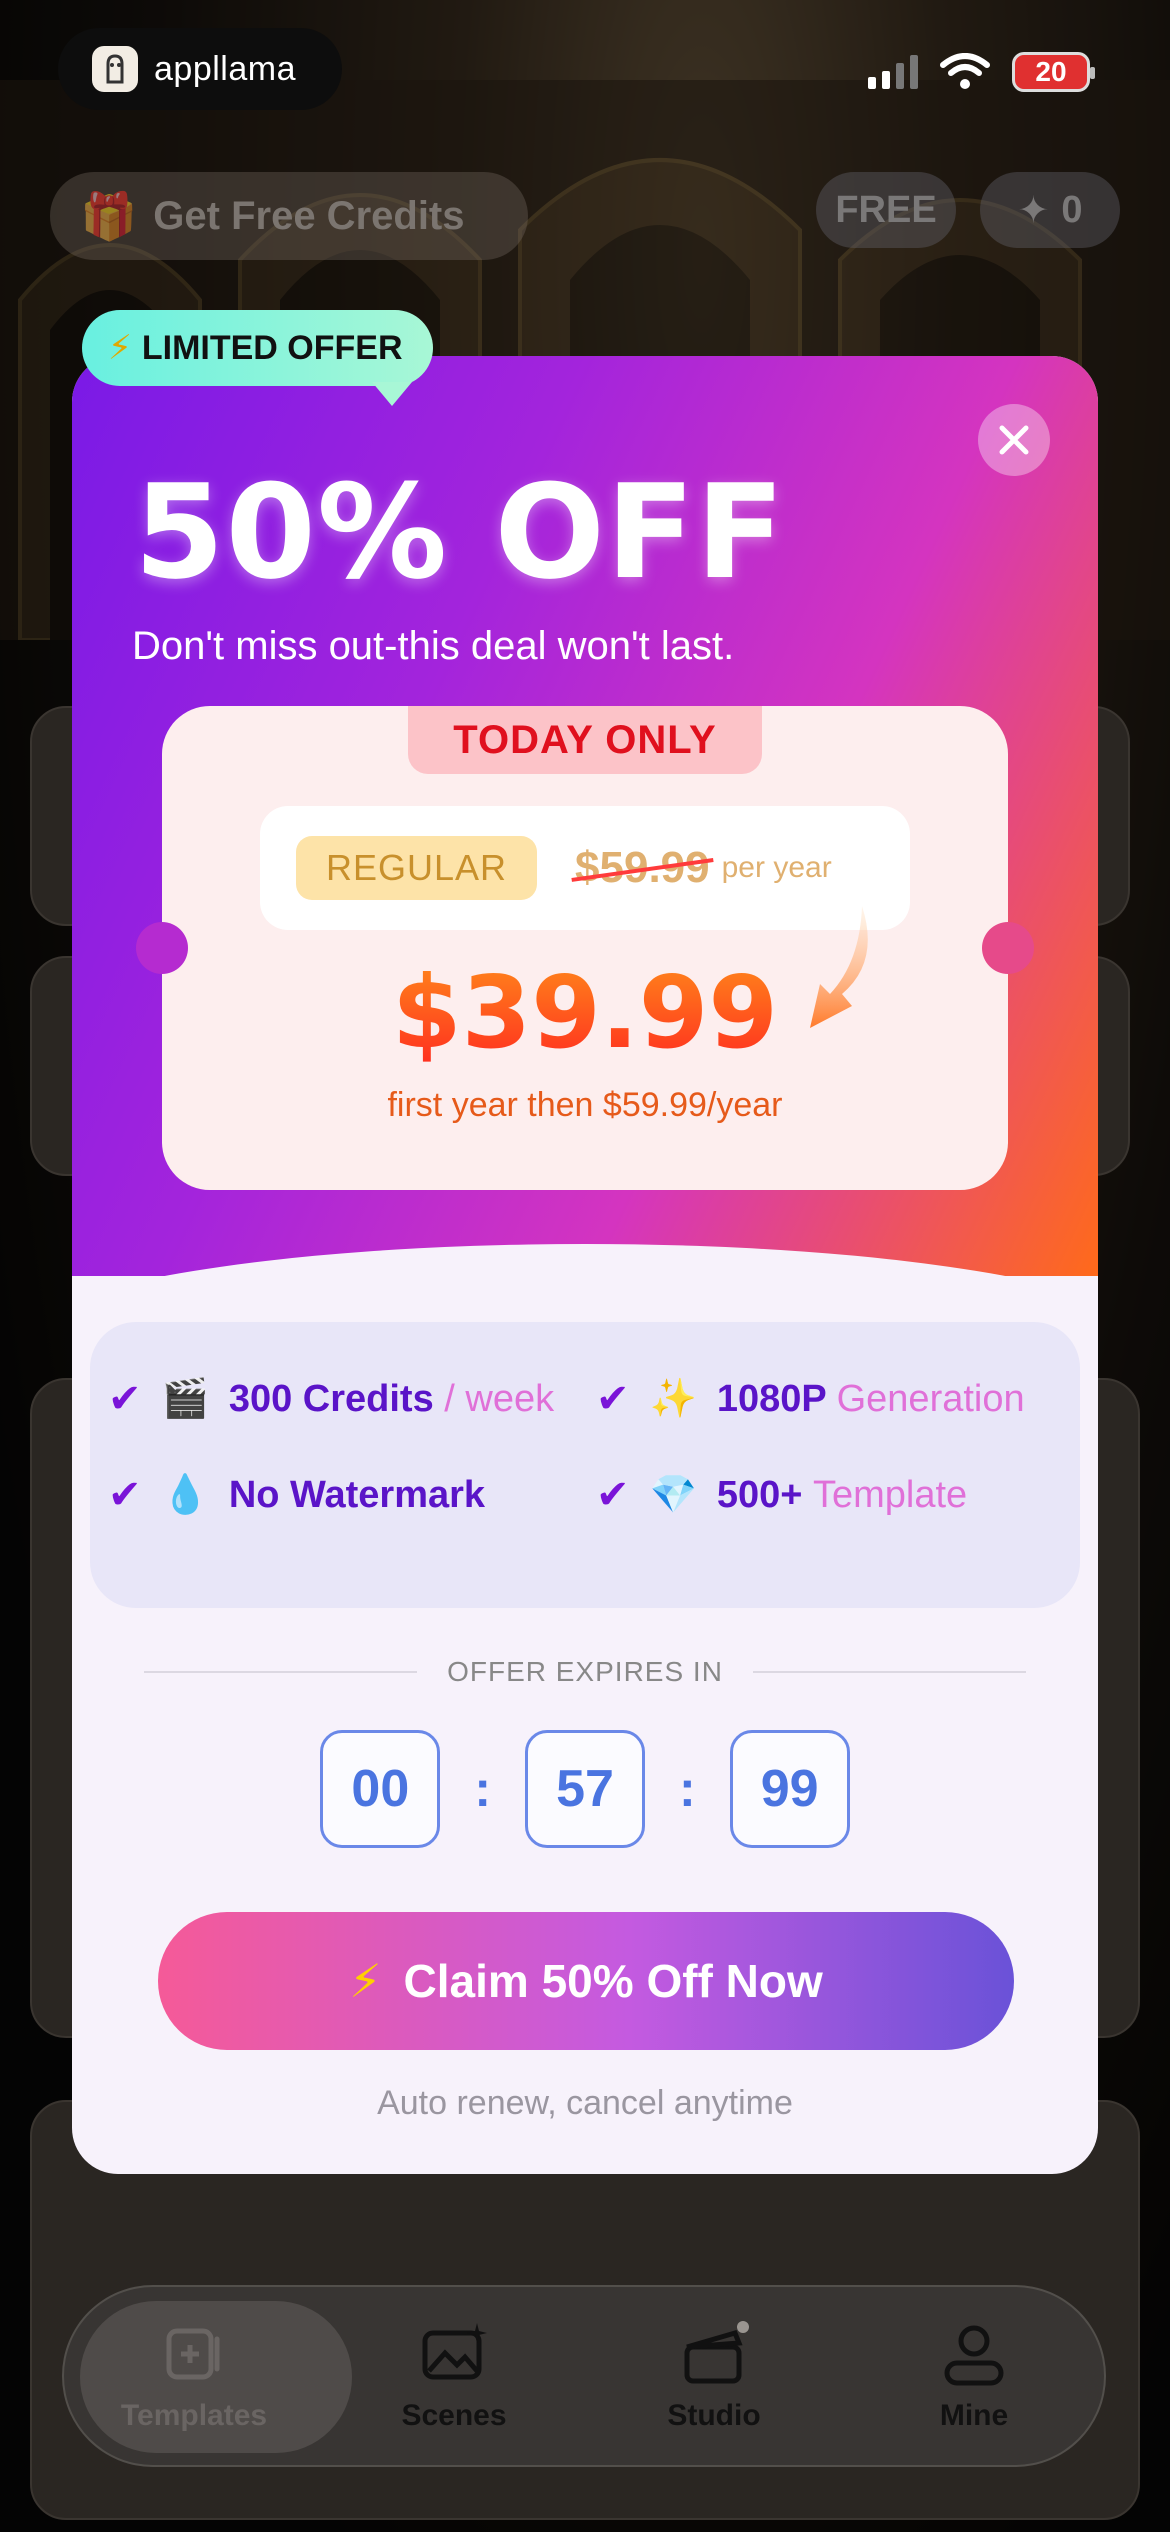 The height and width of the screenshot is (2532, 1170). I want to click on bottom-tab-bar: Templates Scenes Studio Mine, so click(584, 2376).